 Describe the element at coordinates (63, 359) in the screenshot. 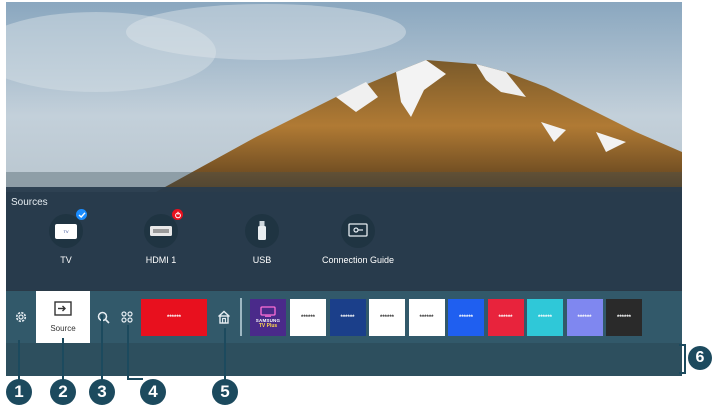

I see `callout-2-leader` at that location.